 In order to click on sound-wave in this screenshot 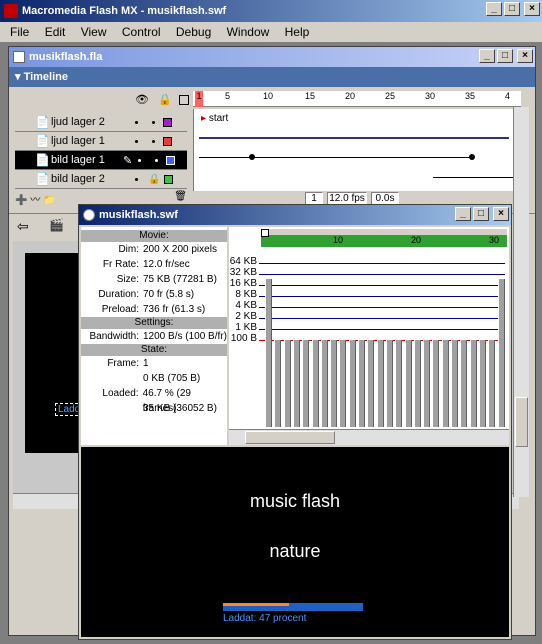, I will do `click(354, 138)`.